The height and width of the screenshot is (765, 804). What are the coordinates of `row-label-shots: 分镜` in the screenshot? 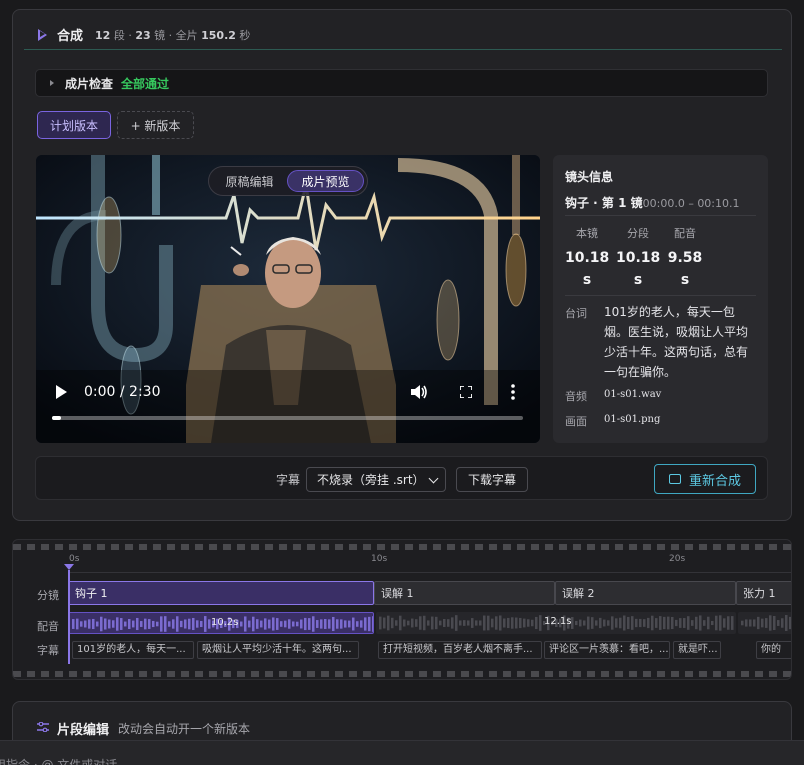 It's located at (48, 595).